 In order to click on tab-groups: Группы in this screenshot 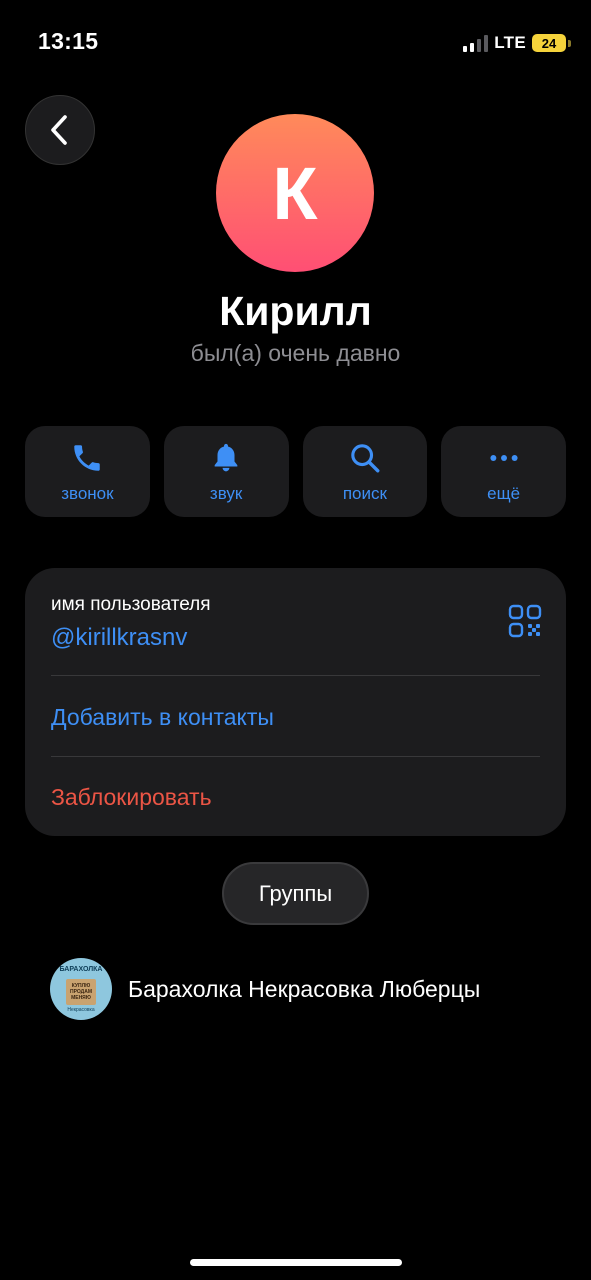, I will do `click(295, 893)`.